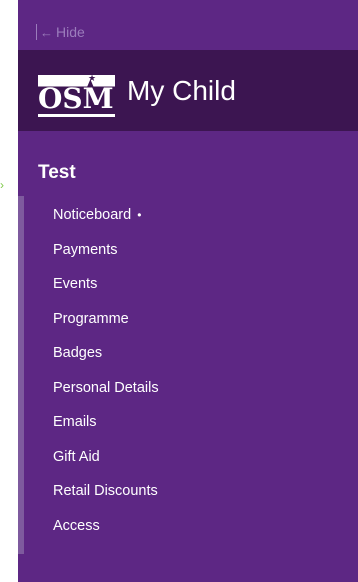  I want to click on section-title: Test, so click(57, 172).